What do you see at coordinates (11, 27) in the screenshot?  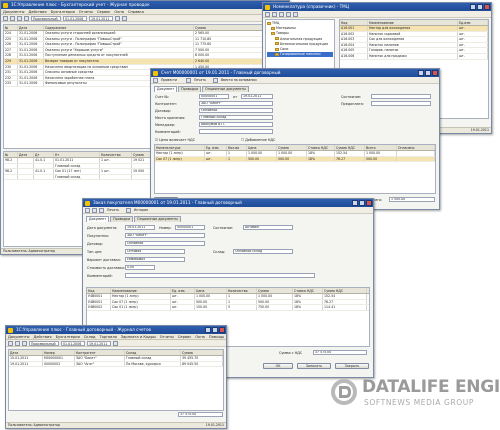 I see `column-header: №` at bounding box center [11, 27].